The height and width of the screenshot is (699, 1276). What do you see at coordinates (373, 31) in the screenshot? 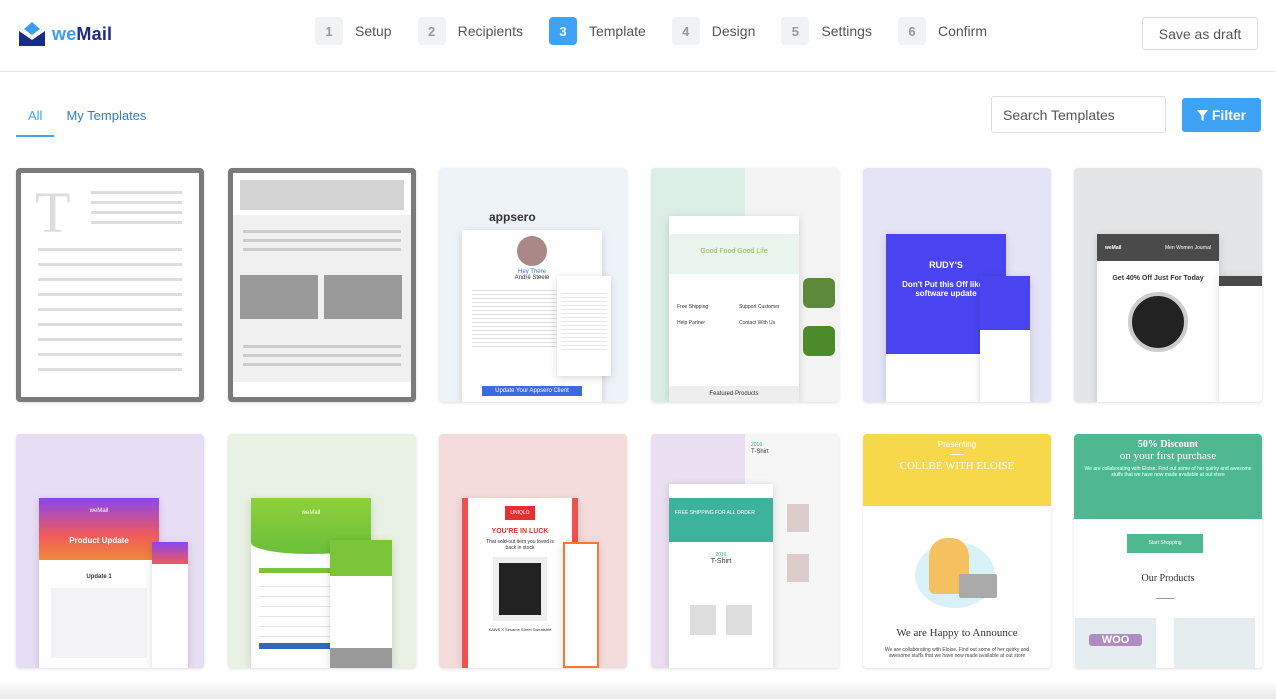
I see `step-label: Setup` at bounding box center [373, 31].